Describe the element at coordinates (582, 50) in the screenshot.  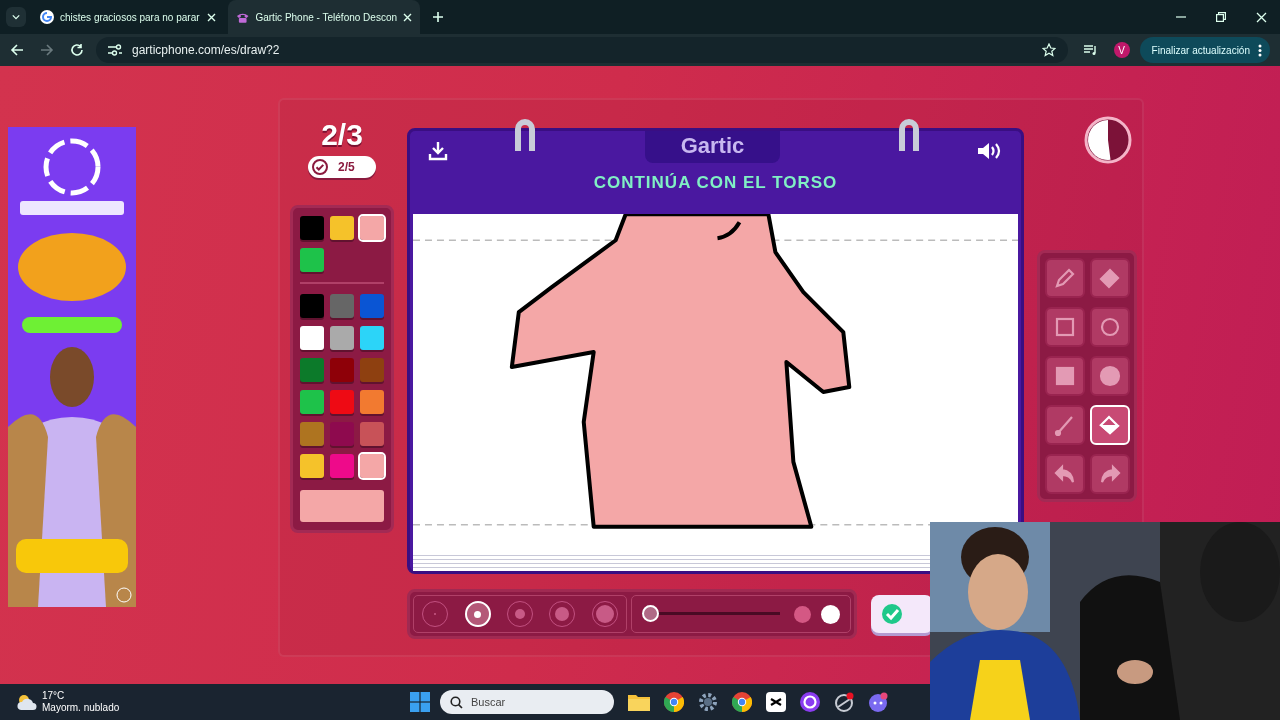
I see `address-field: garticphone.com/es/draw?2` at that location.